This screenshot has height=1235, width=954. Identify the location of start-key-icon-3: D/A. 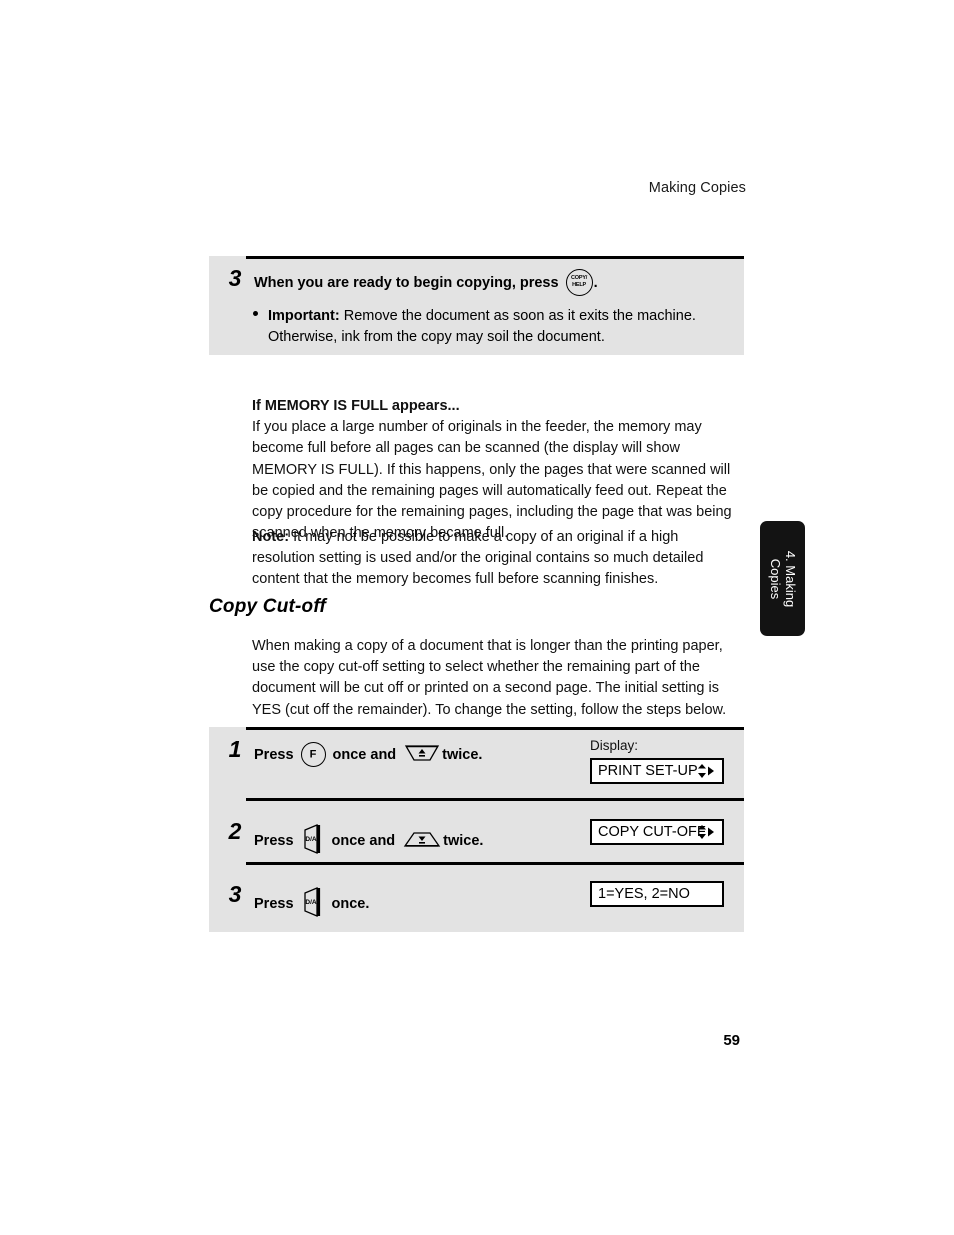
(313, 904).